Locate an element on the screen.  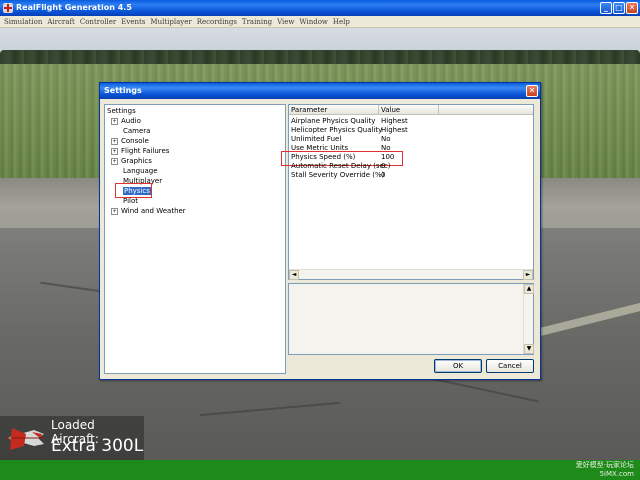
tree-root: Settings is located at coordinates (121, 111).